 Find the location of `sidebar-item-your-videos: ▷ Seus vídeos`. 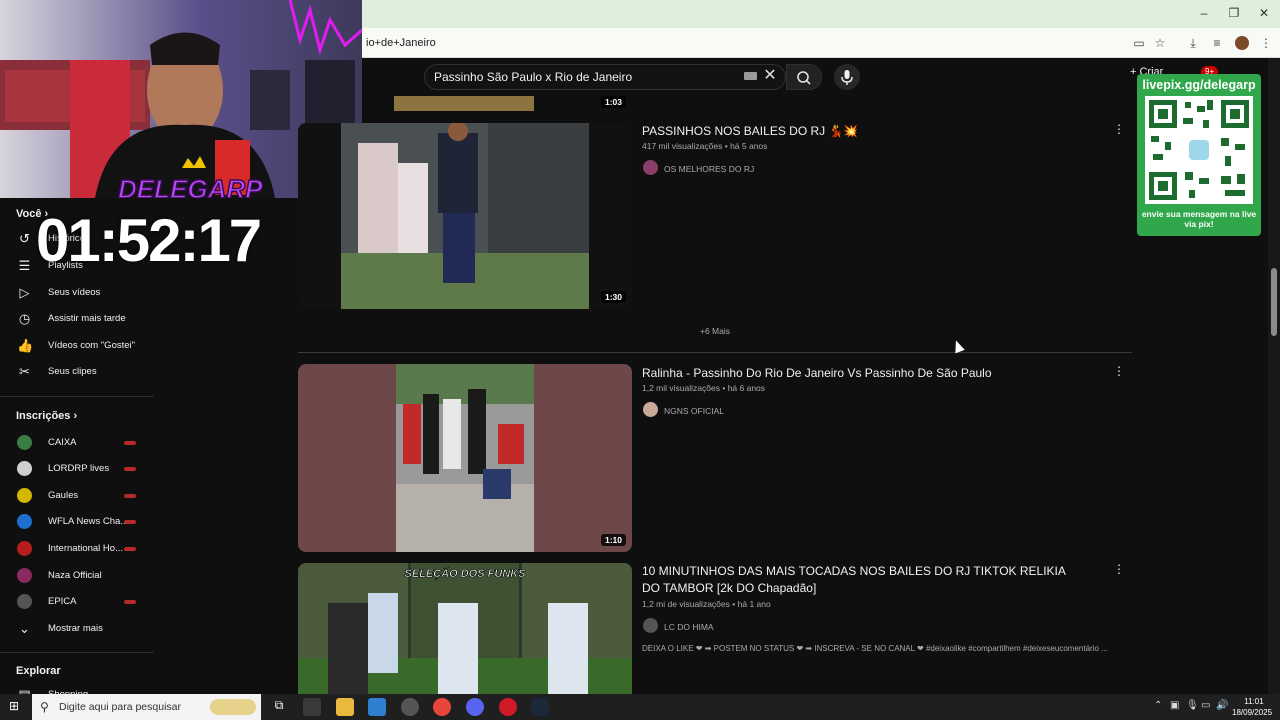

sidebar-item-your-videos: ▷ Seus vídeos is located at coordinates (77, 293).